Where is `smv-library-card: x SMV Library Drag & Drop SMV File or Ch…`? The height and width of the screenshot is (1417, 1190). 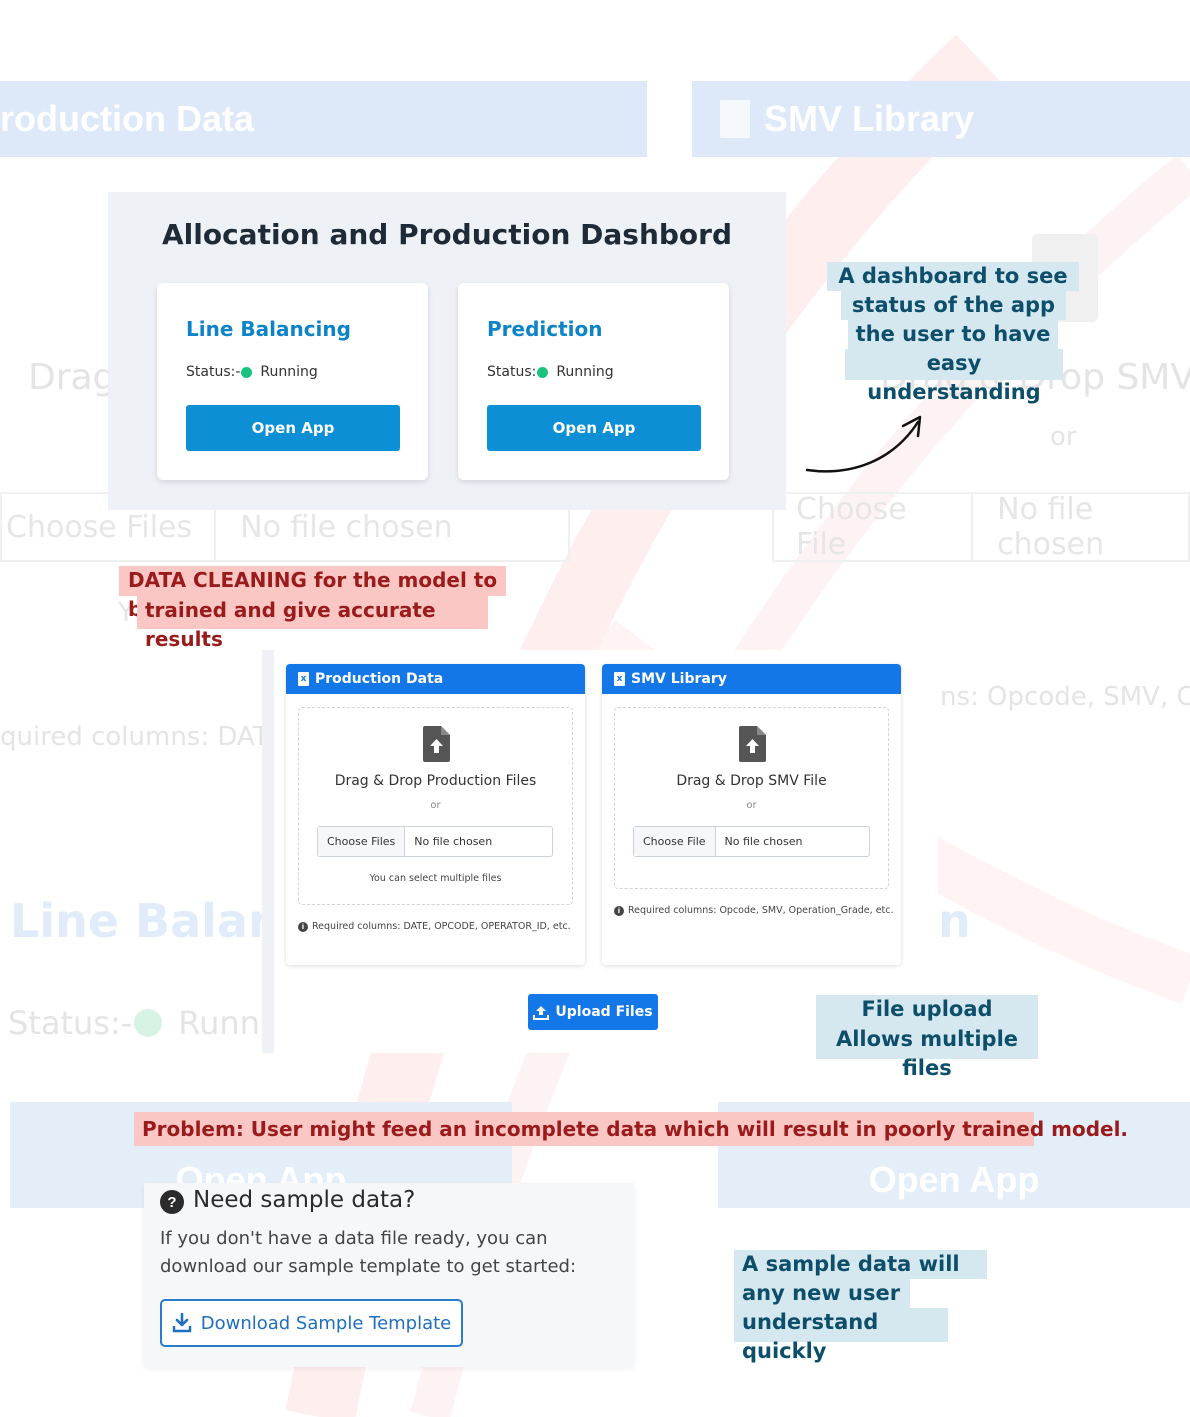 smv-library-card: x SMV Library Drag & Drop SMV File or Ch… is located at coordinates (751, 814).